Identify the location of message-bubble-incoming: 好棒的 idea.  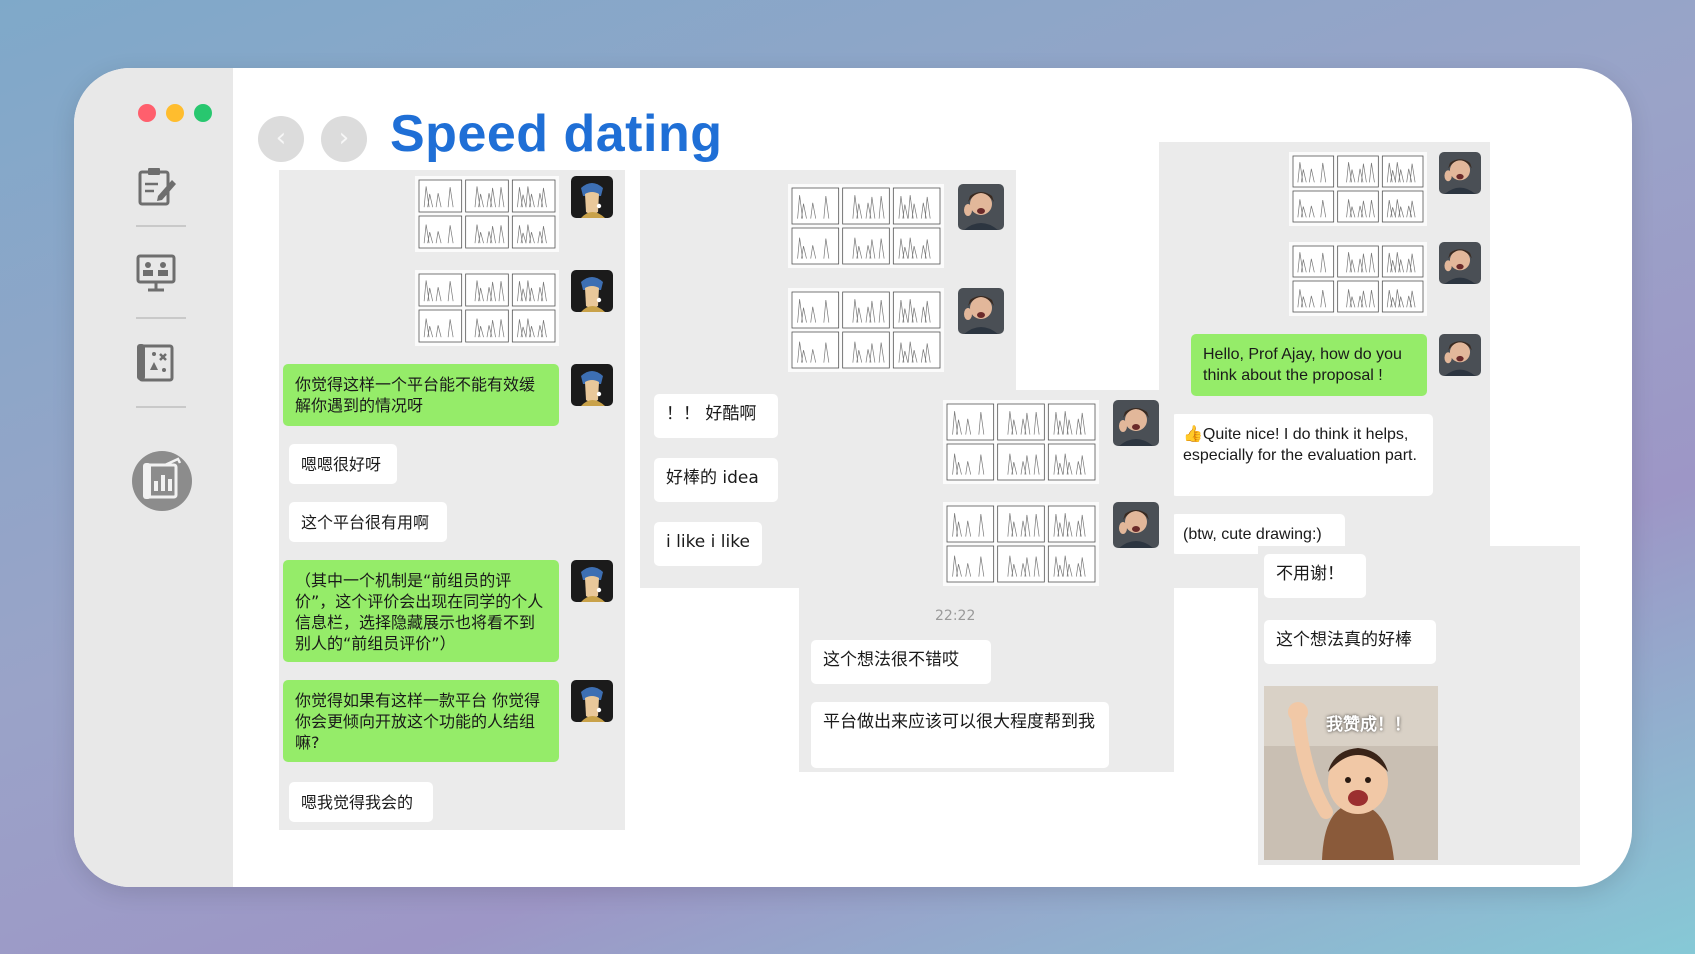
(716, 480).